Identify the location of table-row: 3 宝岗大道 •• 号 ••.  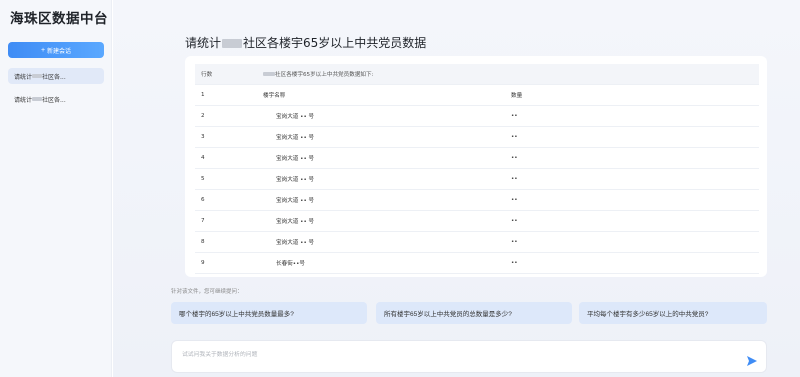
(477, 137).